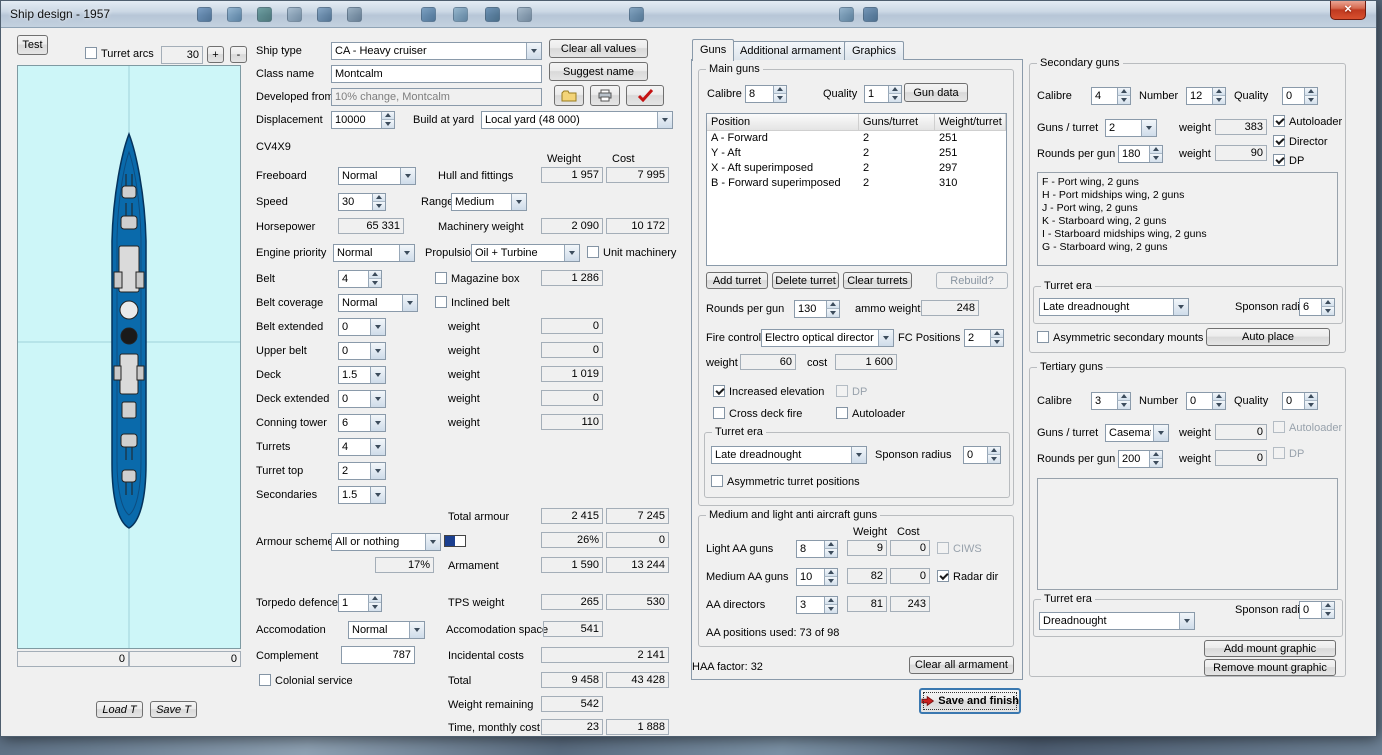 The image size is (1382, 755). I want to click on magazine-box-checkbox: Magazine box, so click(477, 279).